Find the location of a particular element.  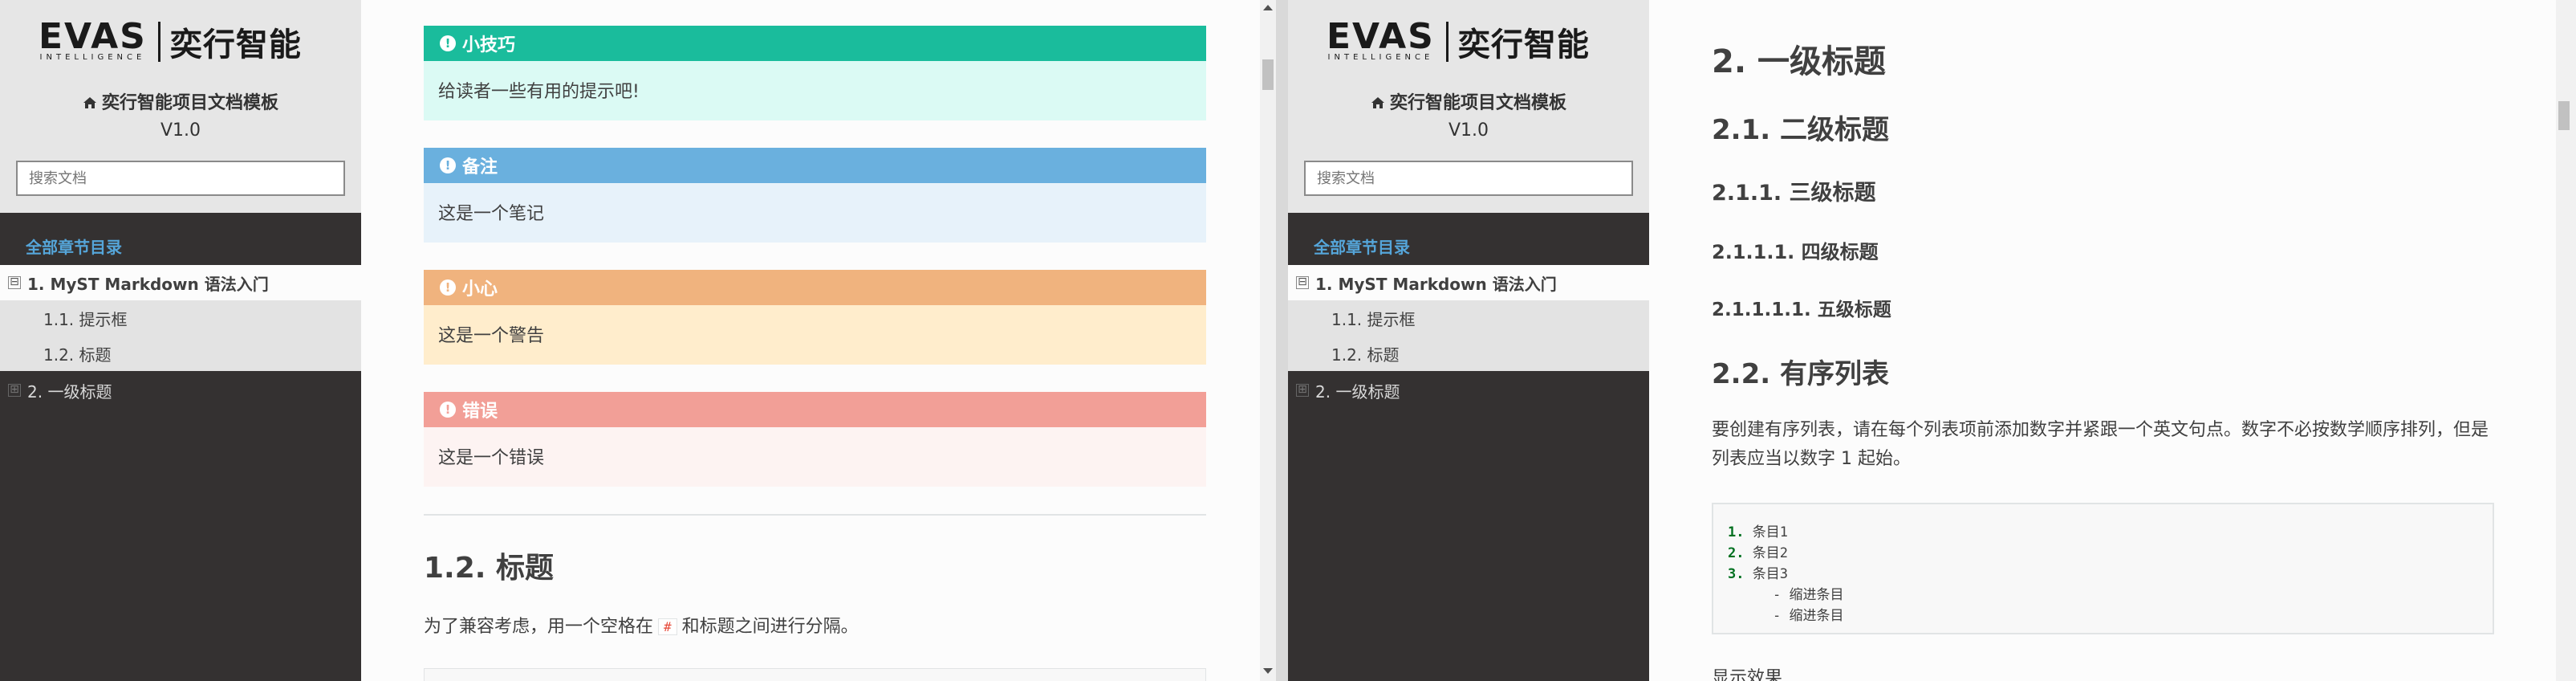

admonition-header: ! 备注 is located at coordinates (815, 165).